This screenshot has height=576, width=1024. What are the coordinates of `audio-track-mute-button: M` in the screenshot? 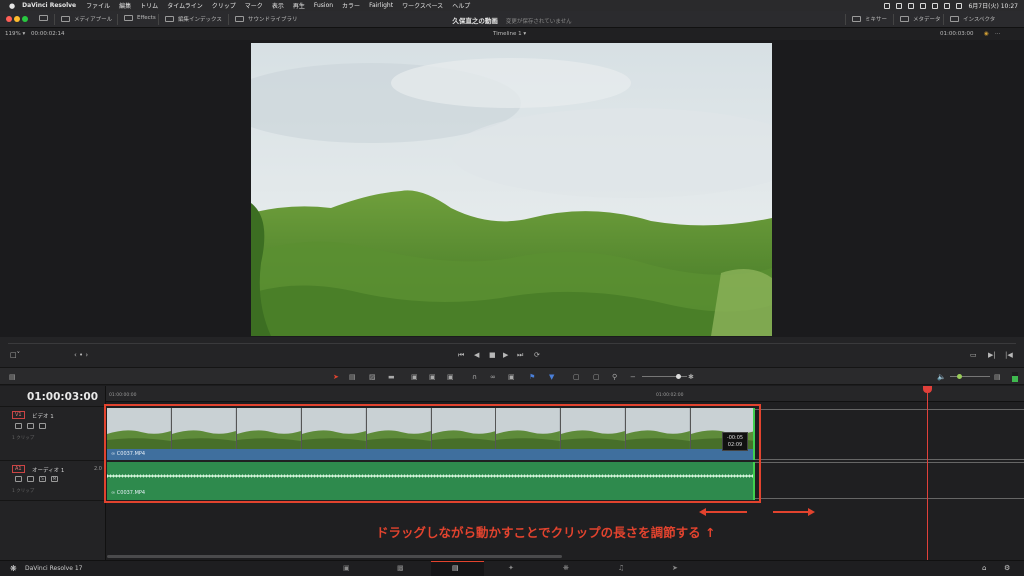 It's located at (54, 479).